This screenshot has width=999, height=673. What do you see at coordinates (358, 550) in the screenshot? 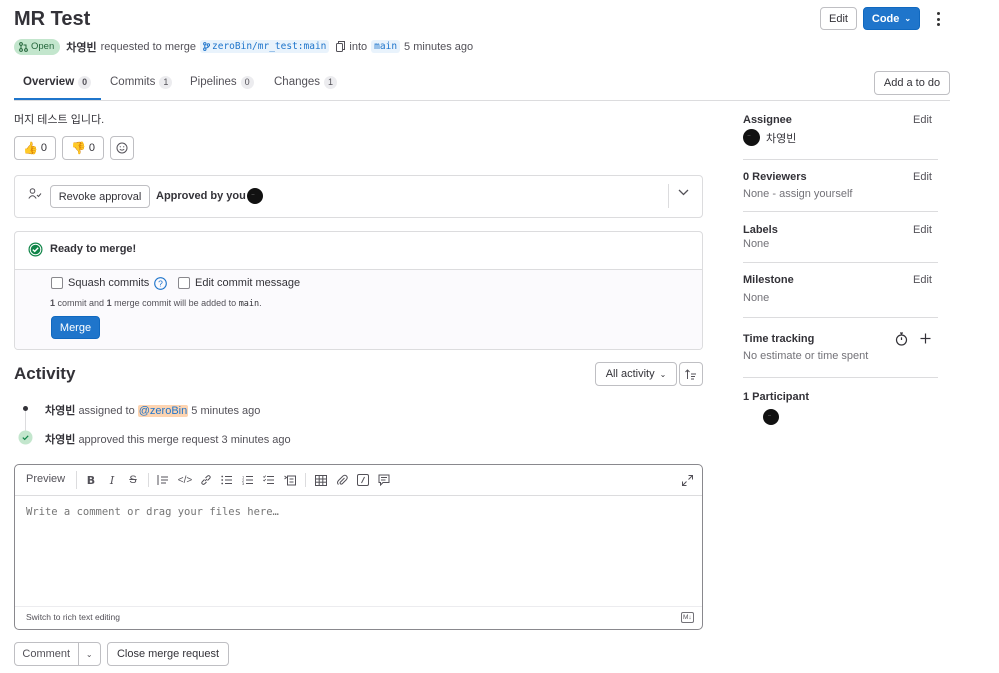
I see `comment-textarea` at bounding box center [358, 550].